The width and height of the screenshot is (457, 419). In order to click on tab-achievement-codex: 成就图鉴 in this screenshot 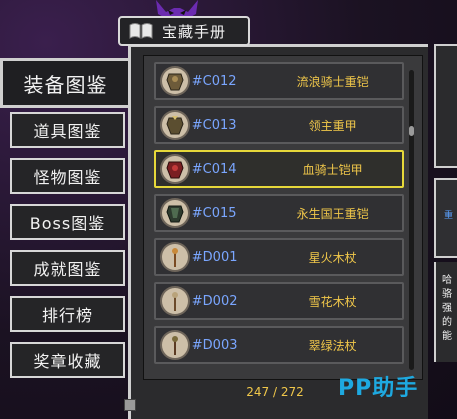, I will do `click(67, 268)`.